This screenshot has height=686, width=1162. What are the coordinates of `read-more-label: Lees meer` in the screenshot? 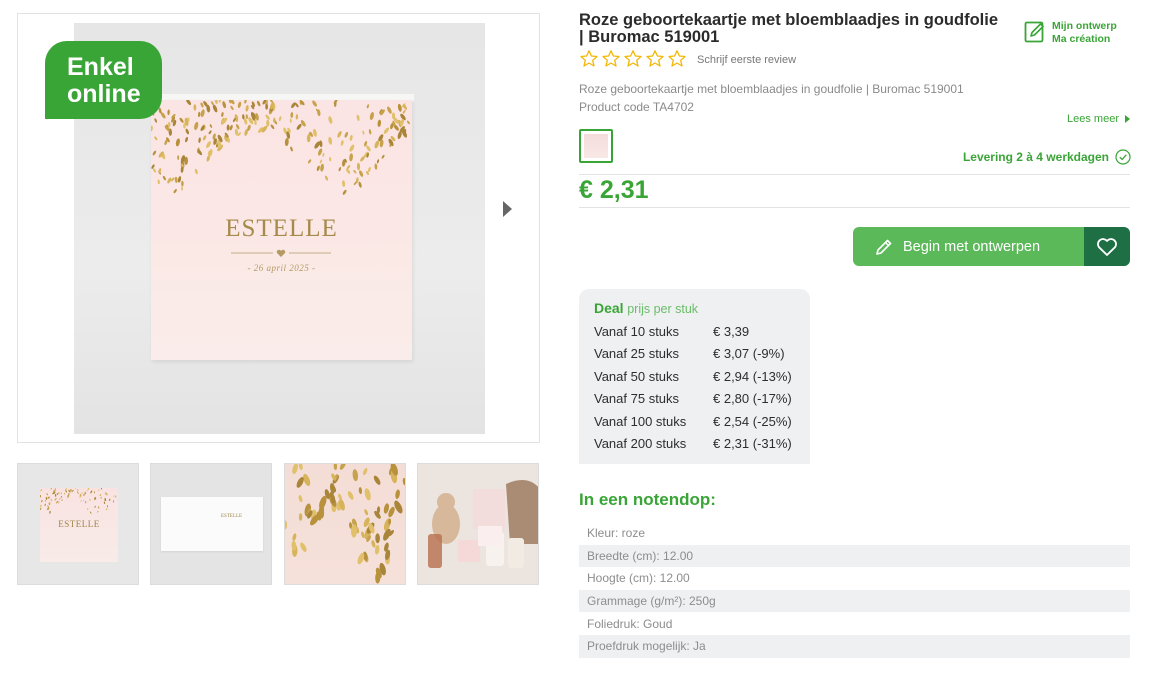 It's located at (1093, 119).